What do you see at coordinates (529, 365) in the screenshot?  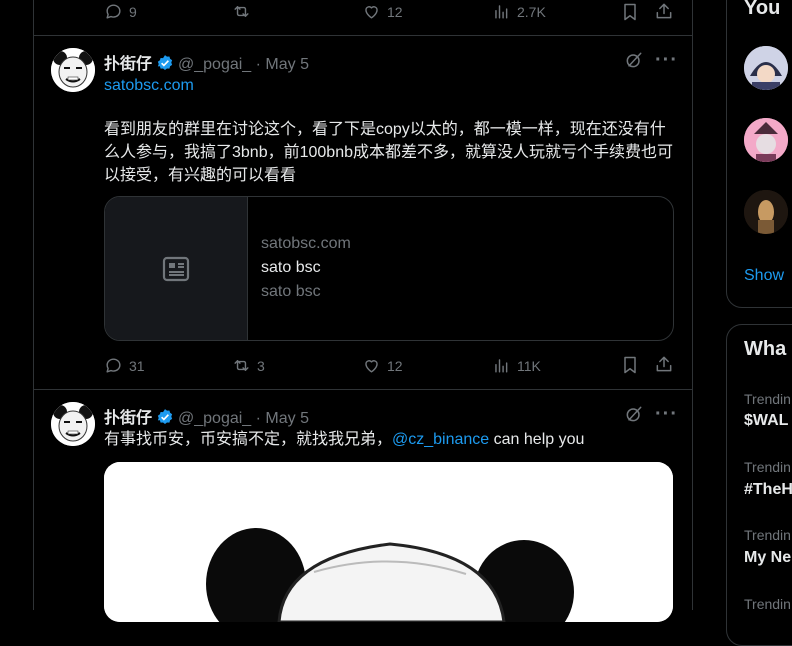 I see `views-count: 11K` at bounding box center [529, 365].